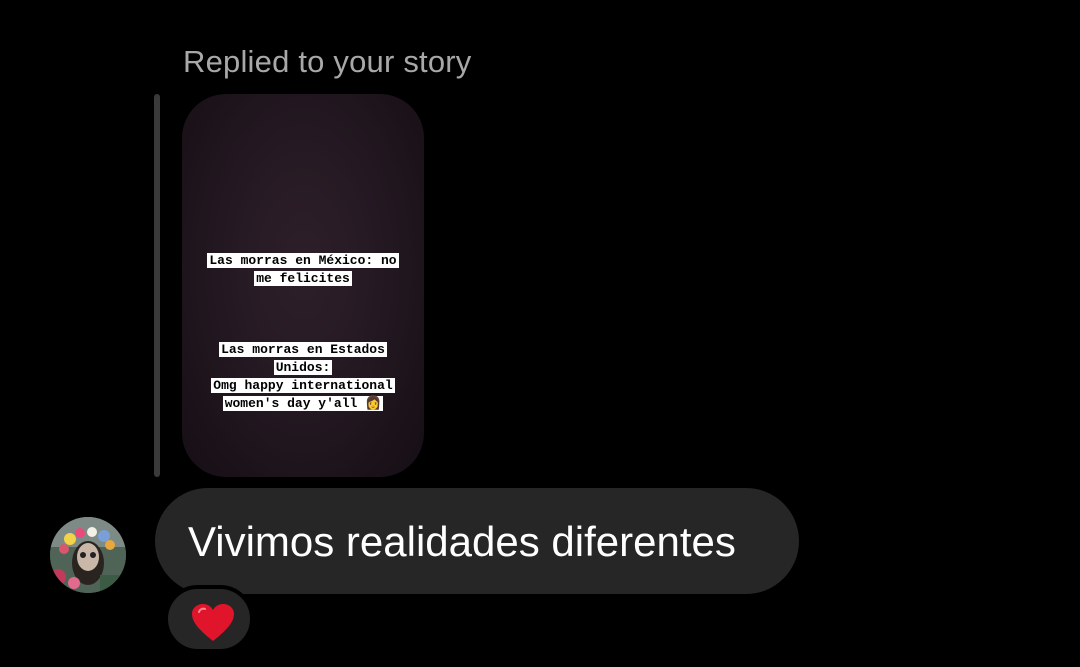 The image size is (1080, 667). Describe the element at coordinates (157, 285) in the screenshot. I see `reply-indicator-bar` at that location.